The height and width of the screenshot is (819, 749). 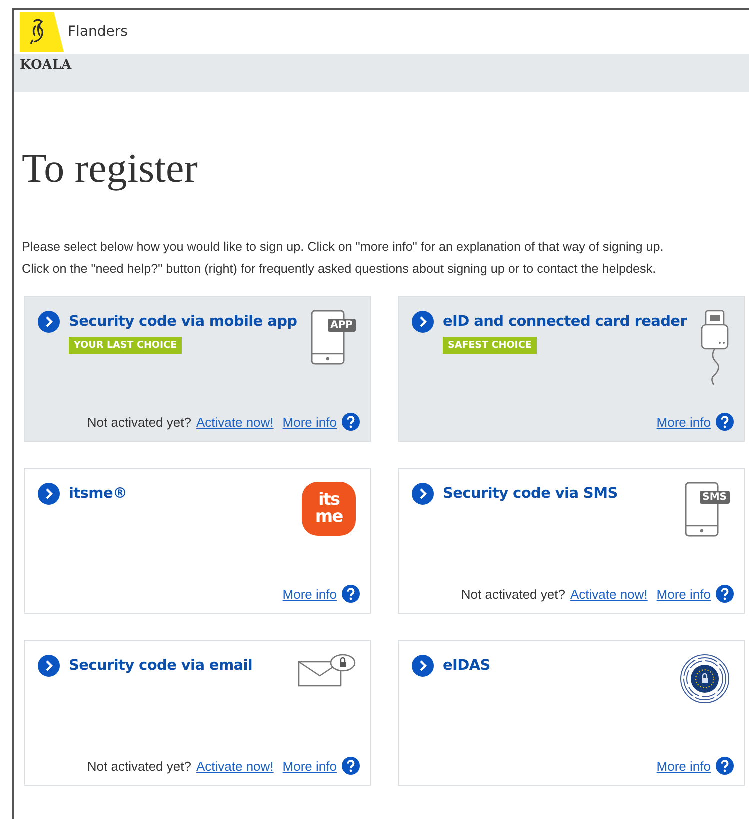 I want to click on option-card: Security code via mobile app YOUR LAST CHOICE APP Not activated yet? Activate now! More info, so click(x=197, y=369).